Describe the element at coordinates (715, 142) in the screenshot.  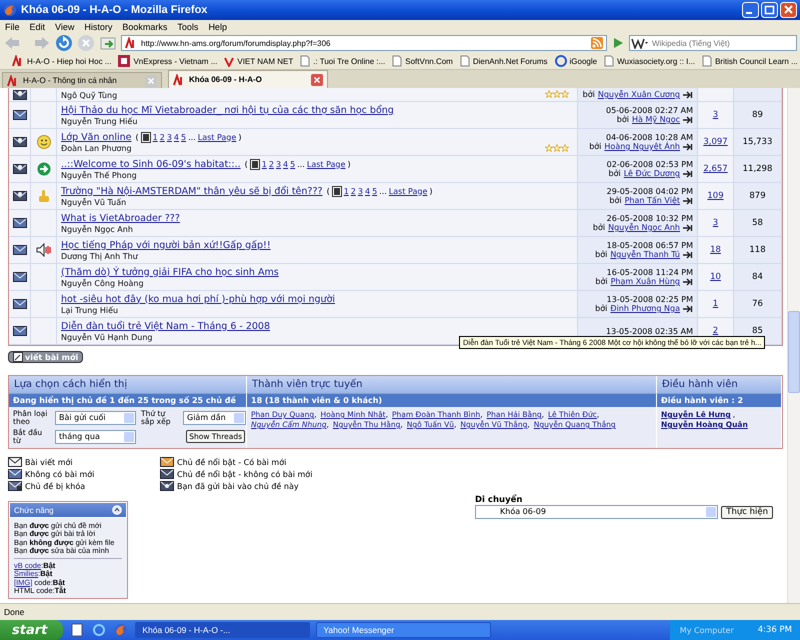
I see `reply-count-link: 3,097` at that location.